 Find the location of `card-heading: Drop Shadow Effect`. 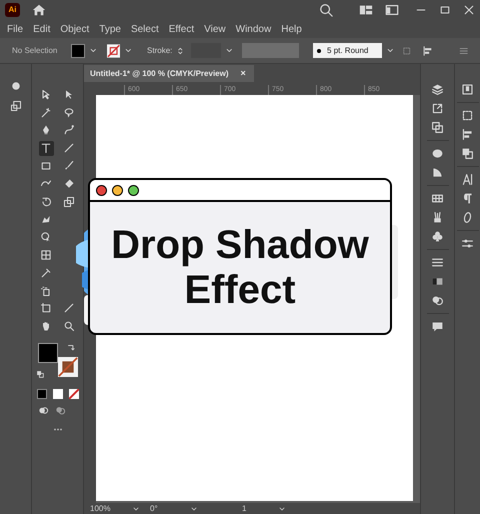

card-heading: Drop Shadow Effect is located at coordinates (240, 267).